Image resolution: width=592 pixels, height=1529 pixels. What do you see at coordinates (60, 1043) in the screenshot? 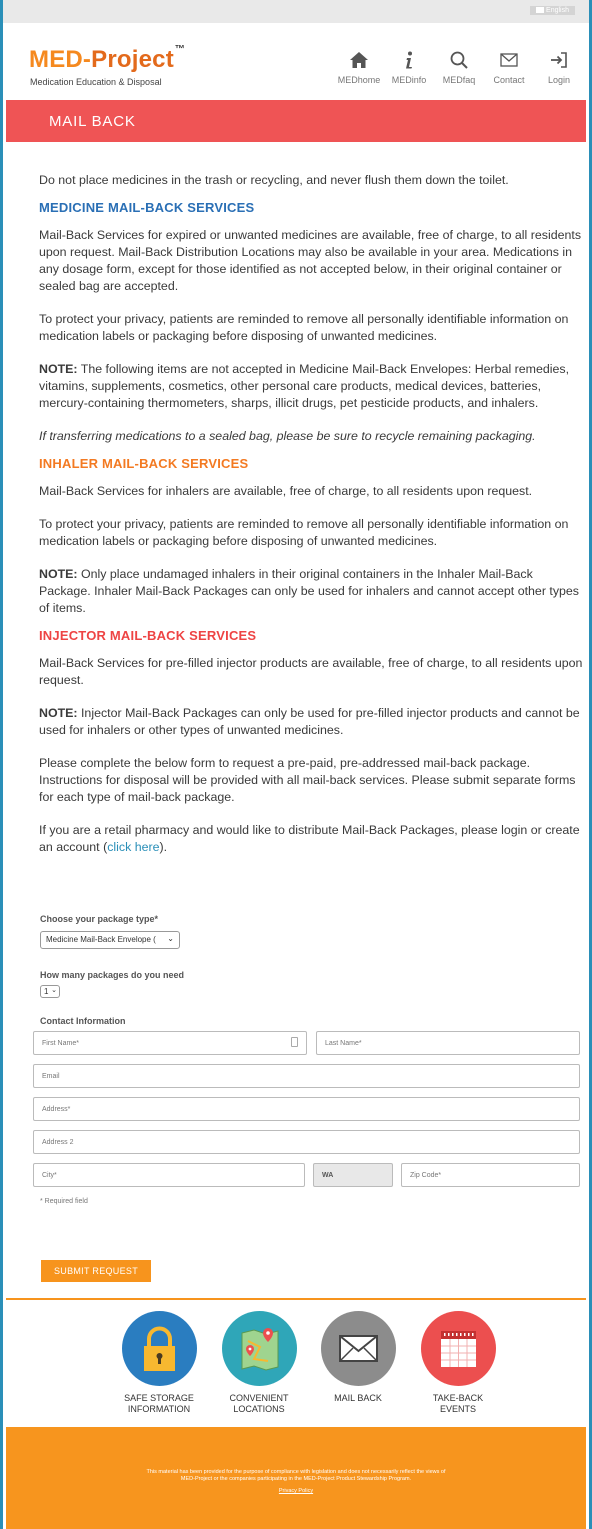
I see `first-name-placeholder: First Name*` at bounding box center [60, 1043].